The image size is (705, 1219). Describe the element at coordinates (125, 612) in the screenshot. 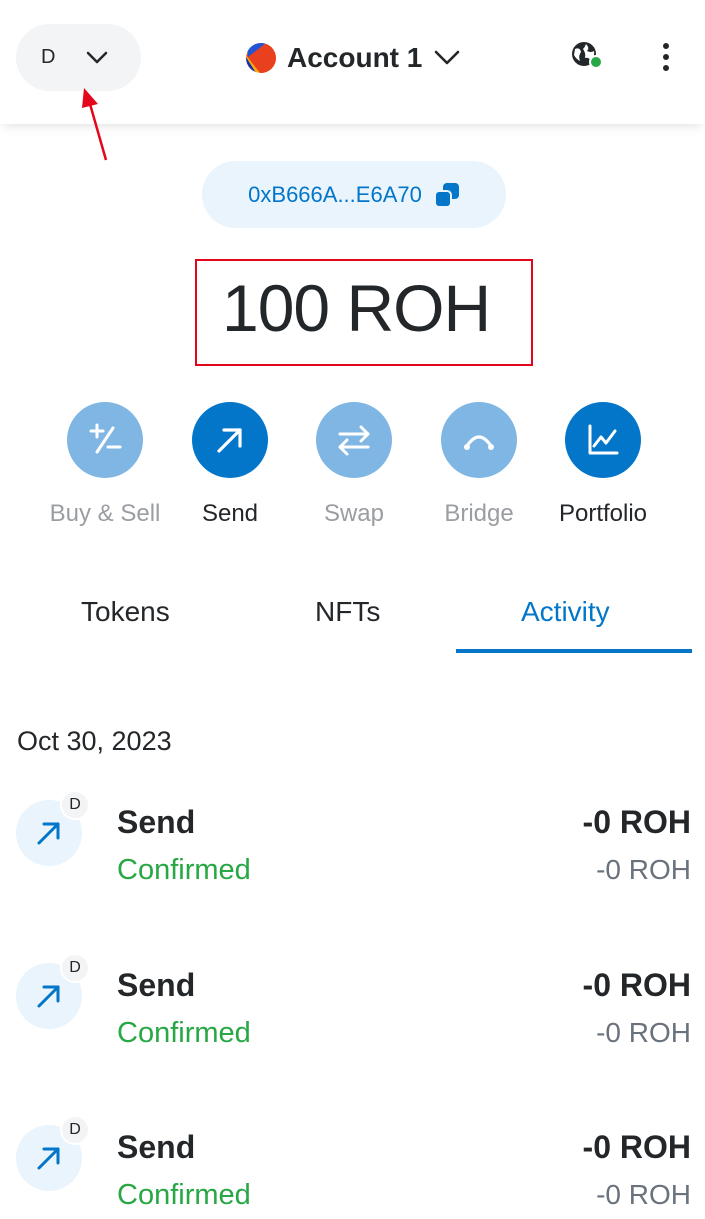

I see `tab-tokens: Tokens` at that location.